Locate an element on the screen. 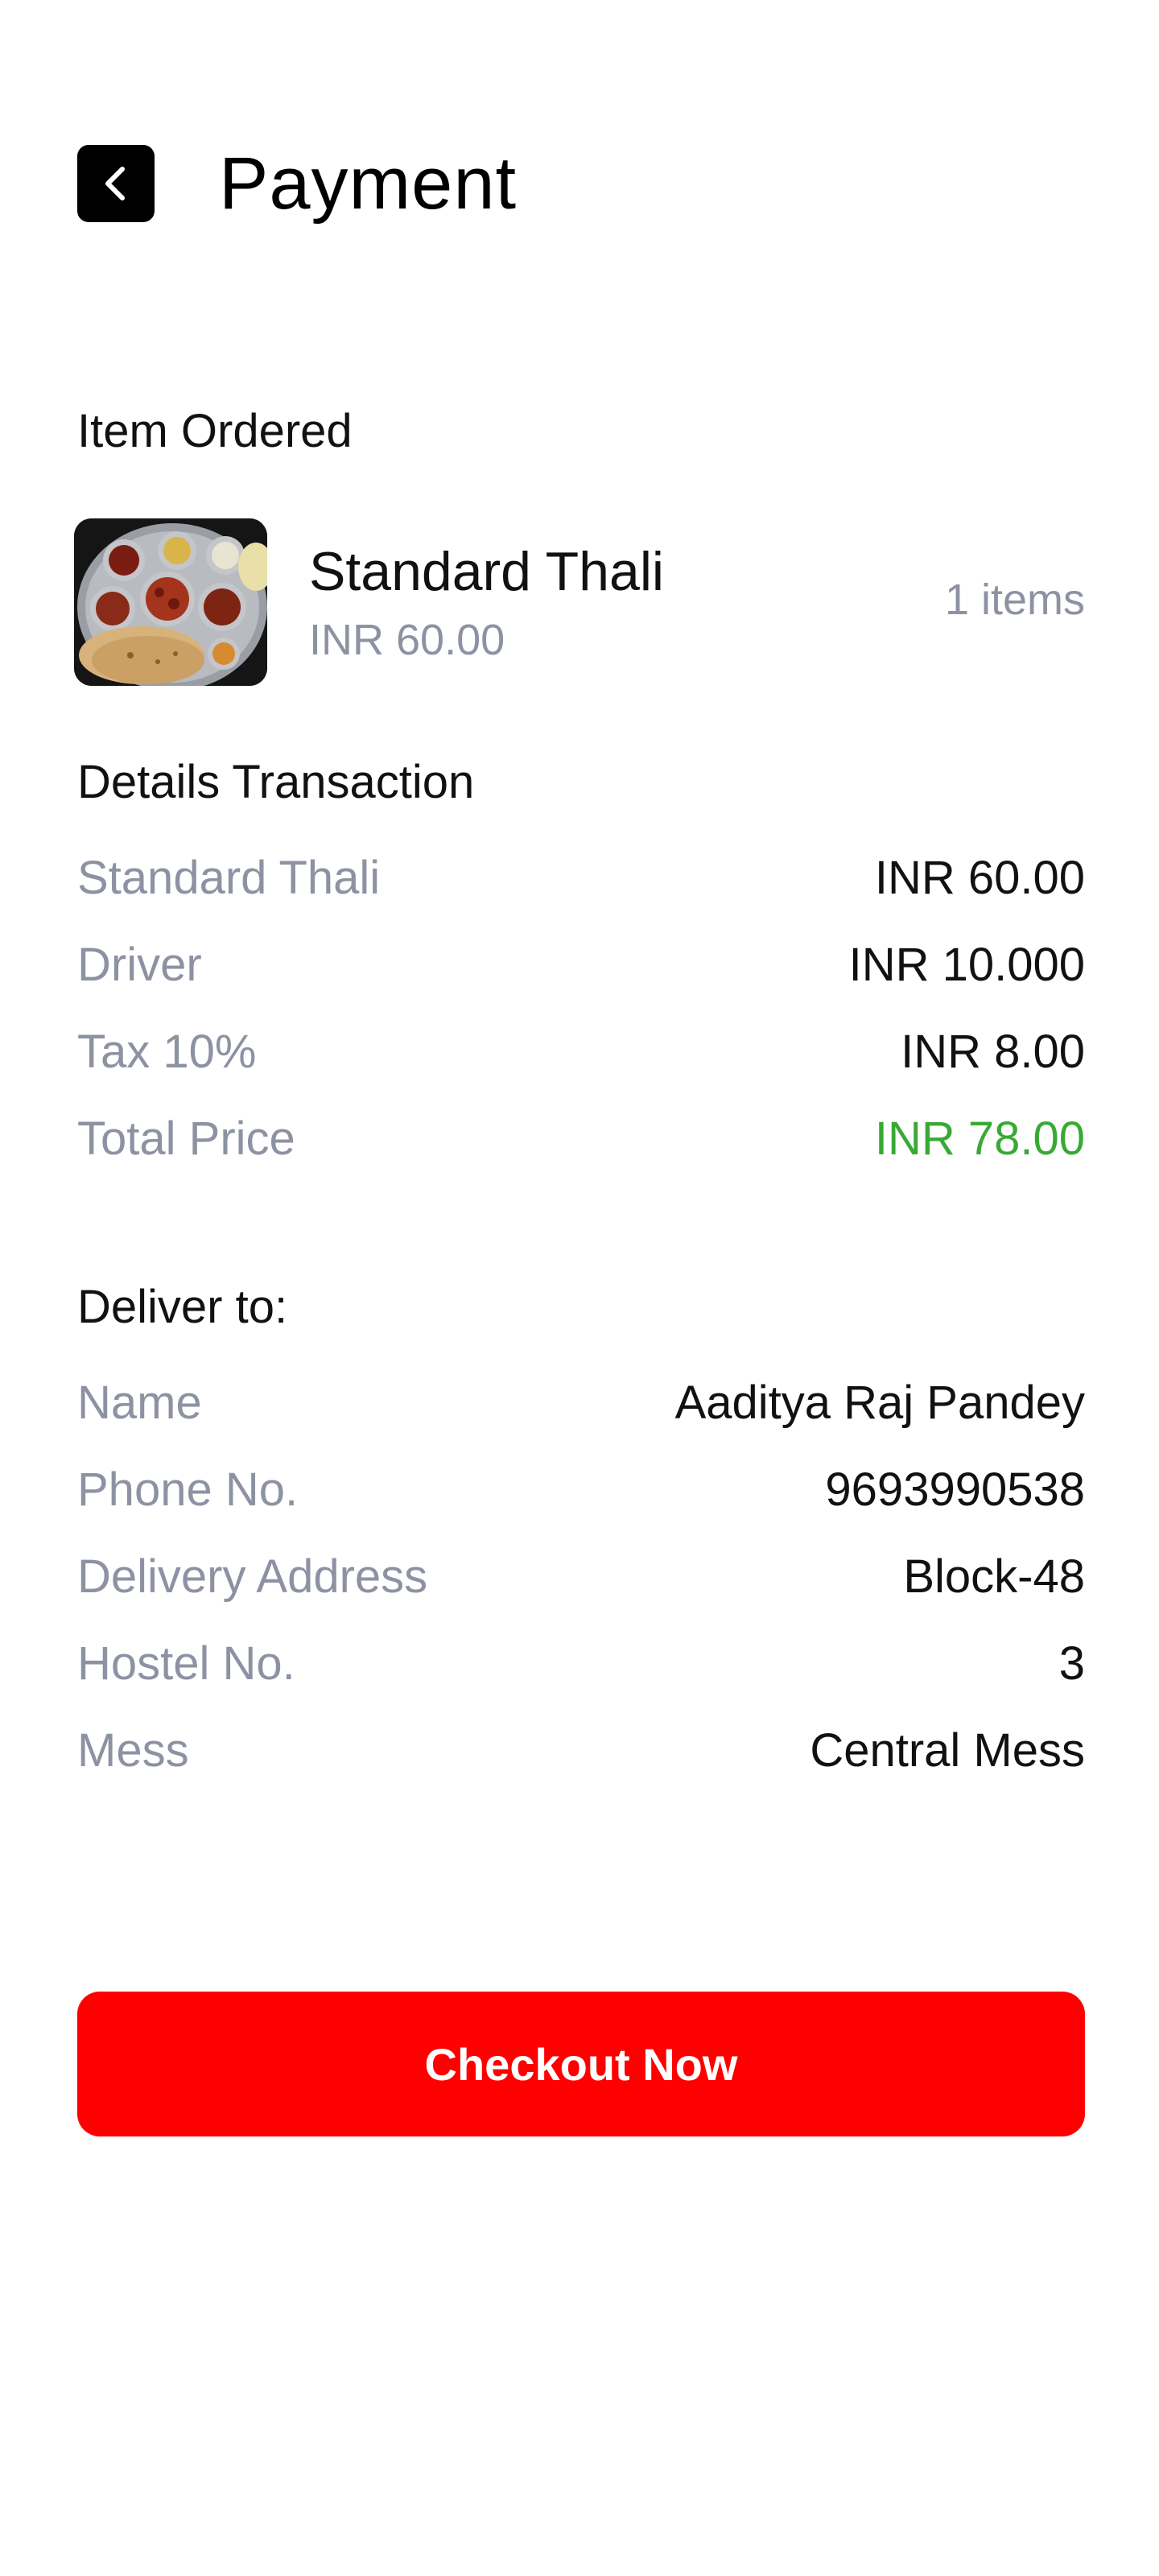 This screenshot has width=1159, height=2576. row-label: Delivery Address is located at coordinates (252, 1576).